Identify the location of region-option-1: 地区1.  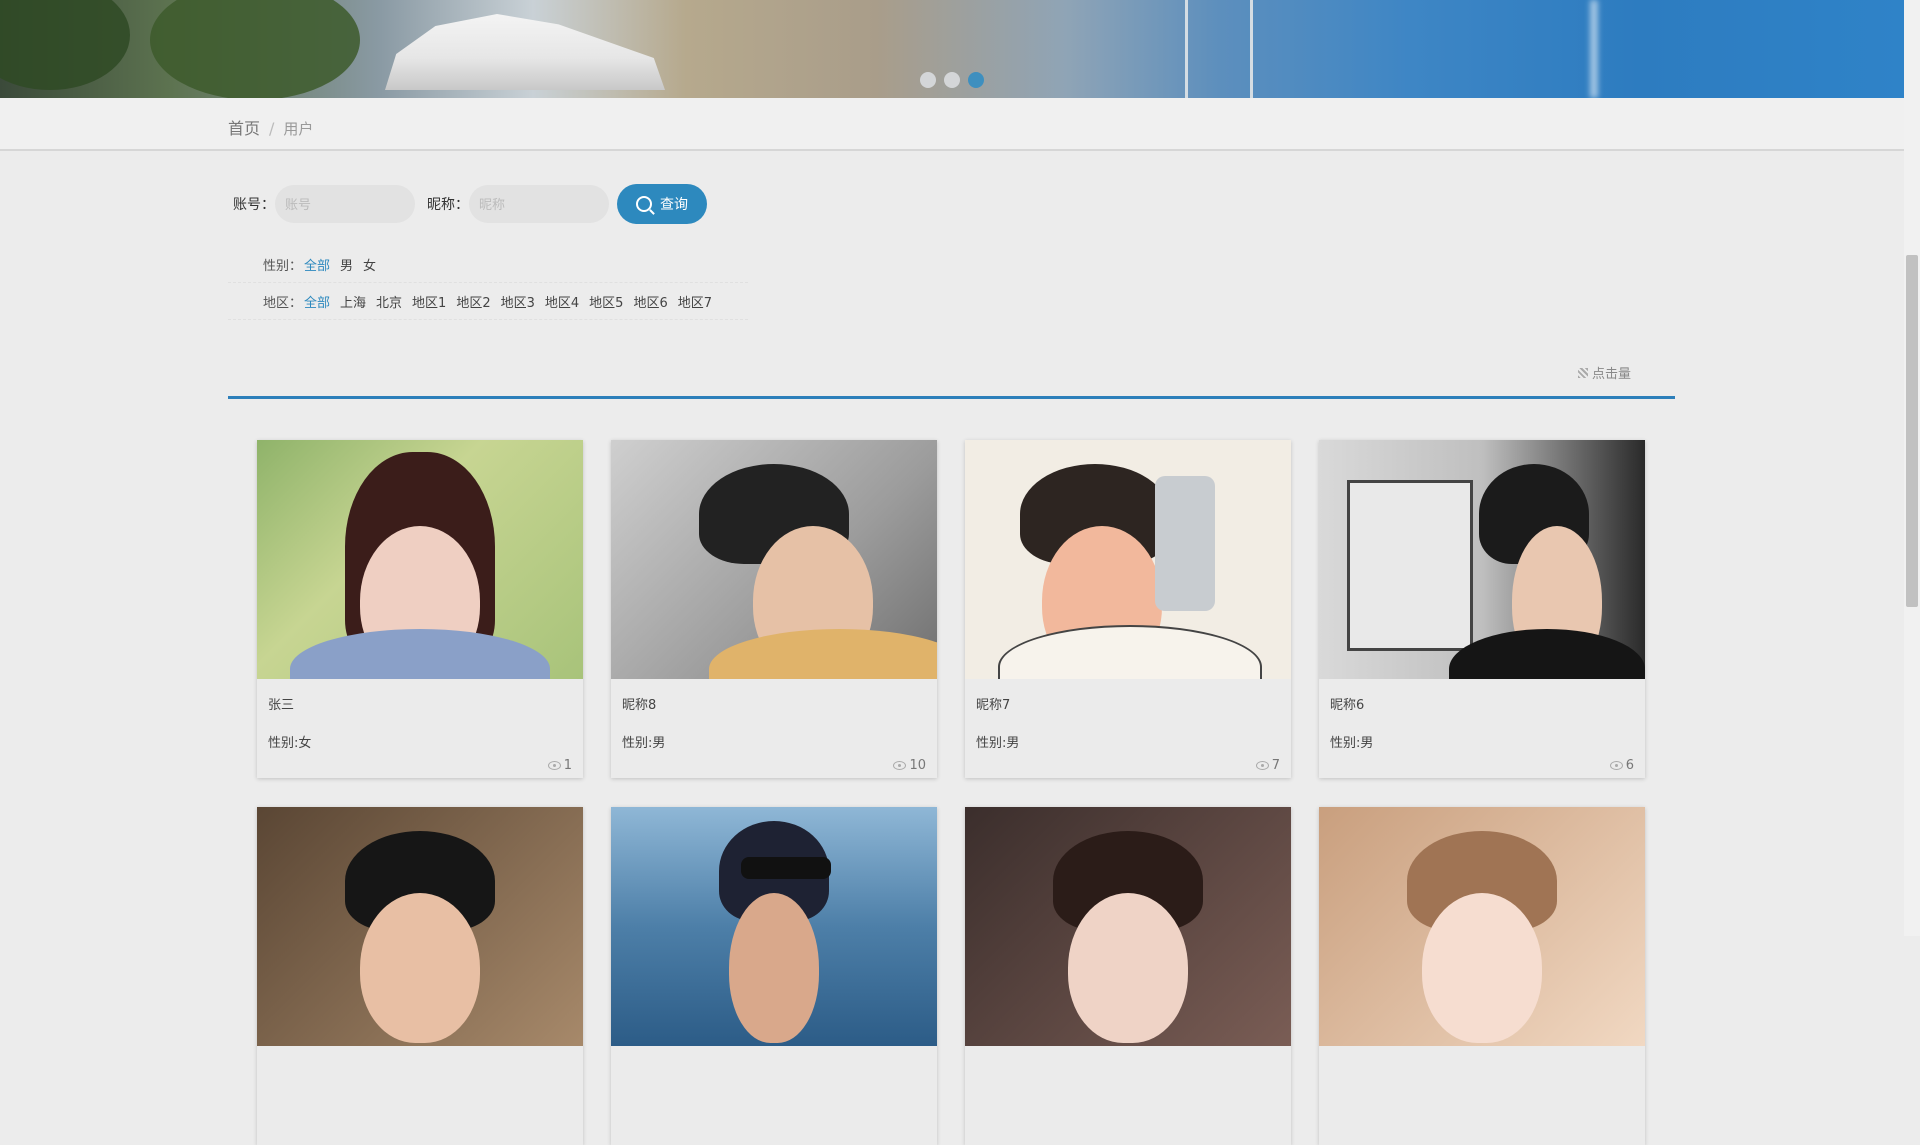
(429, 301).